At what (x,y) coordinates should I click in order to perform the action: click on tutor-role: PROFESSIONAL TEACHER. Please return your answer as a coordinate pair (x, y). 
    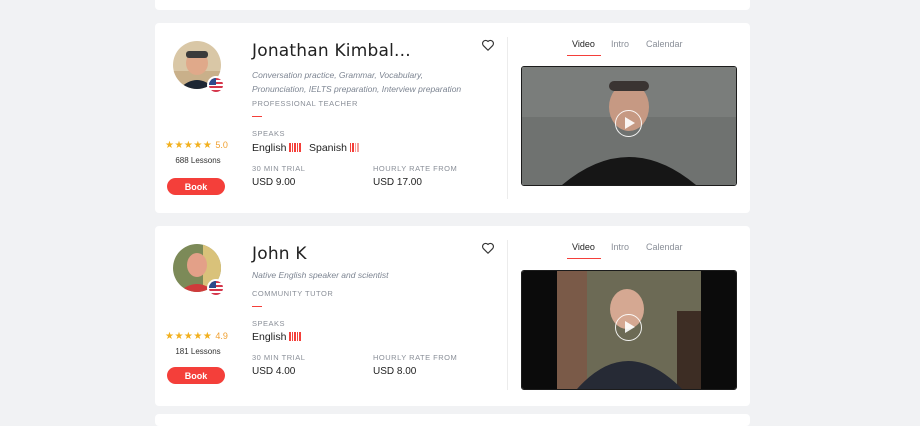
    Looking at the image, I should click on (305, 103).